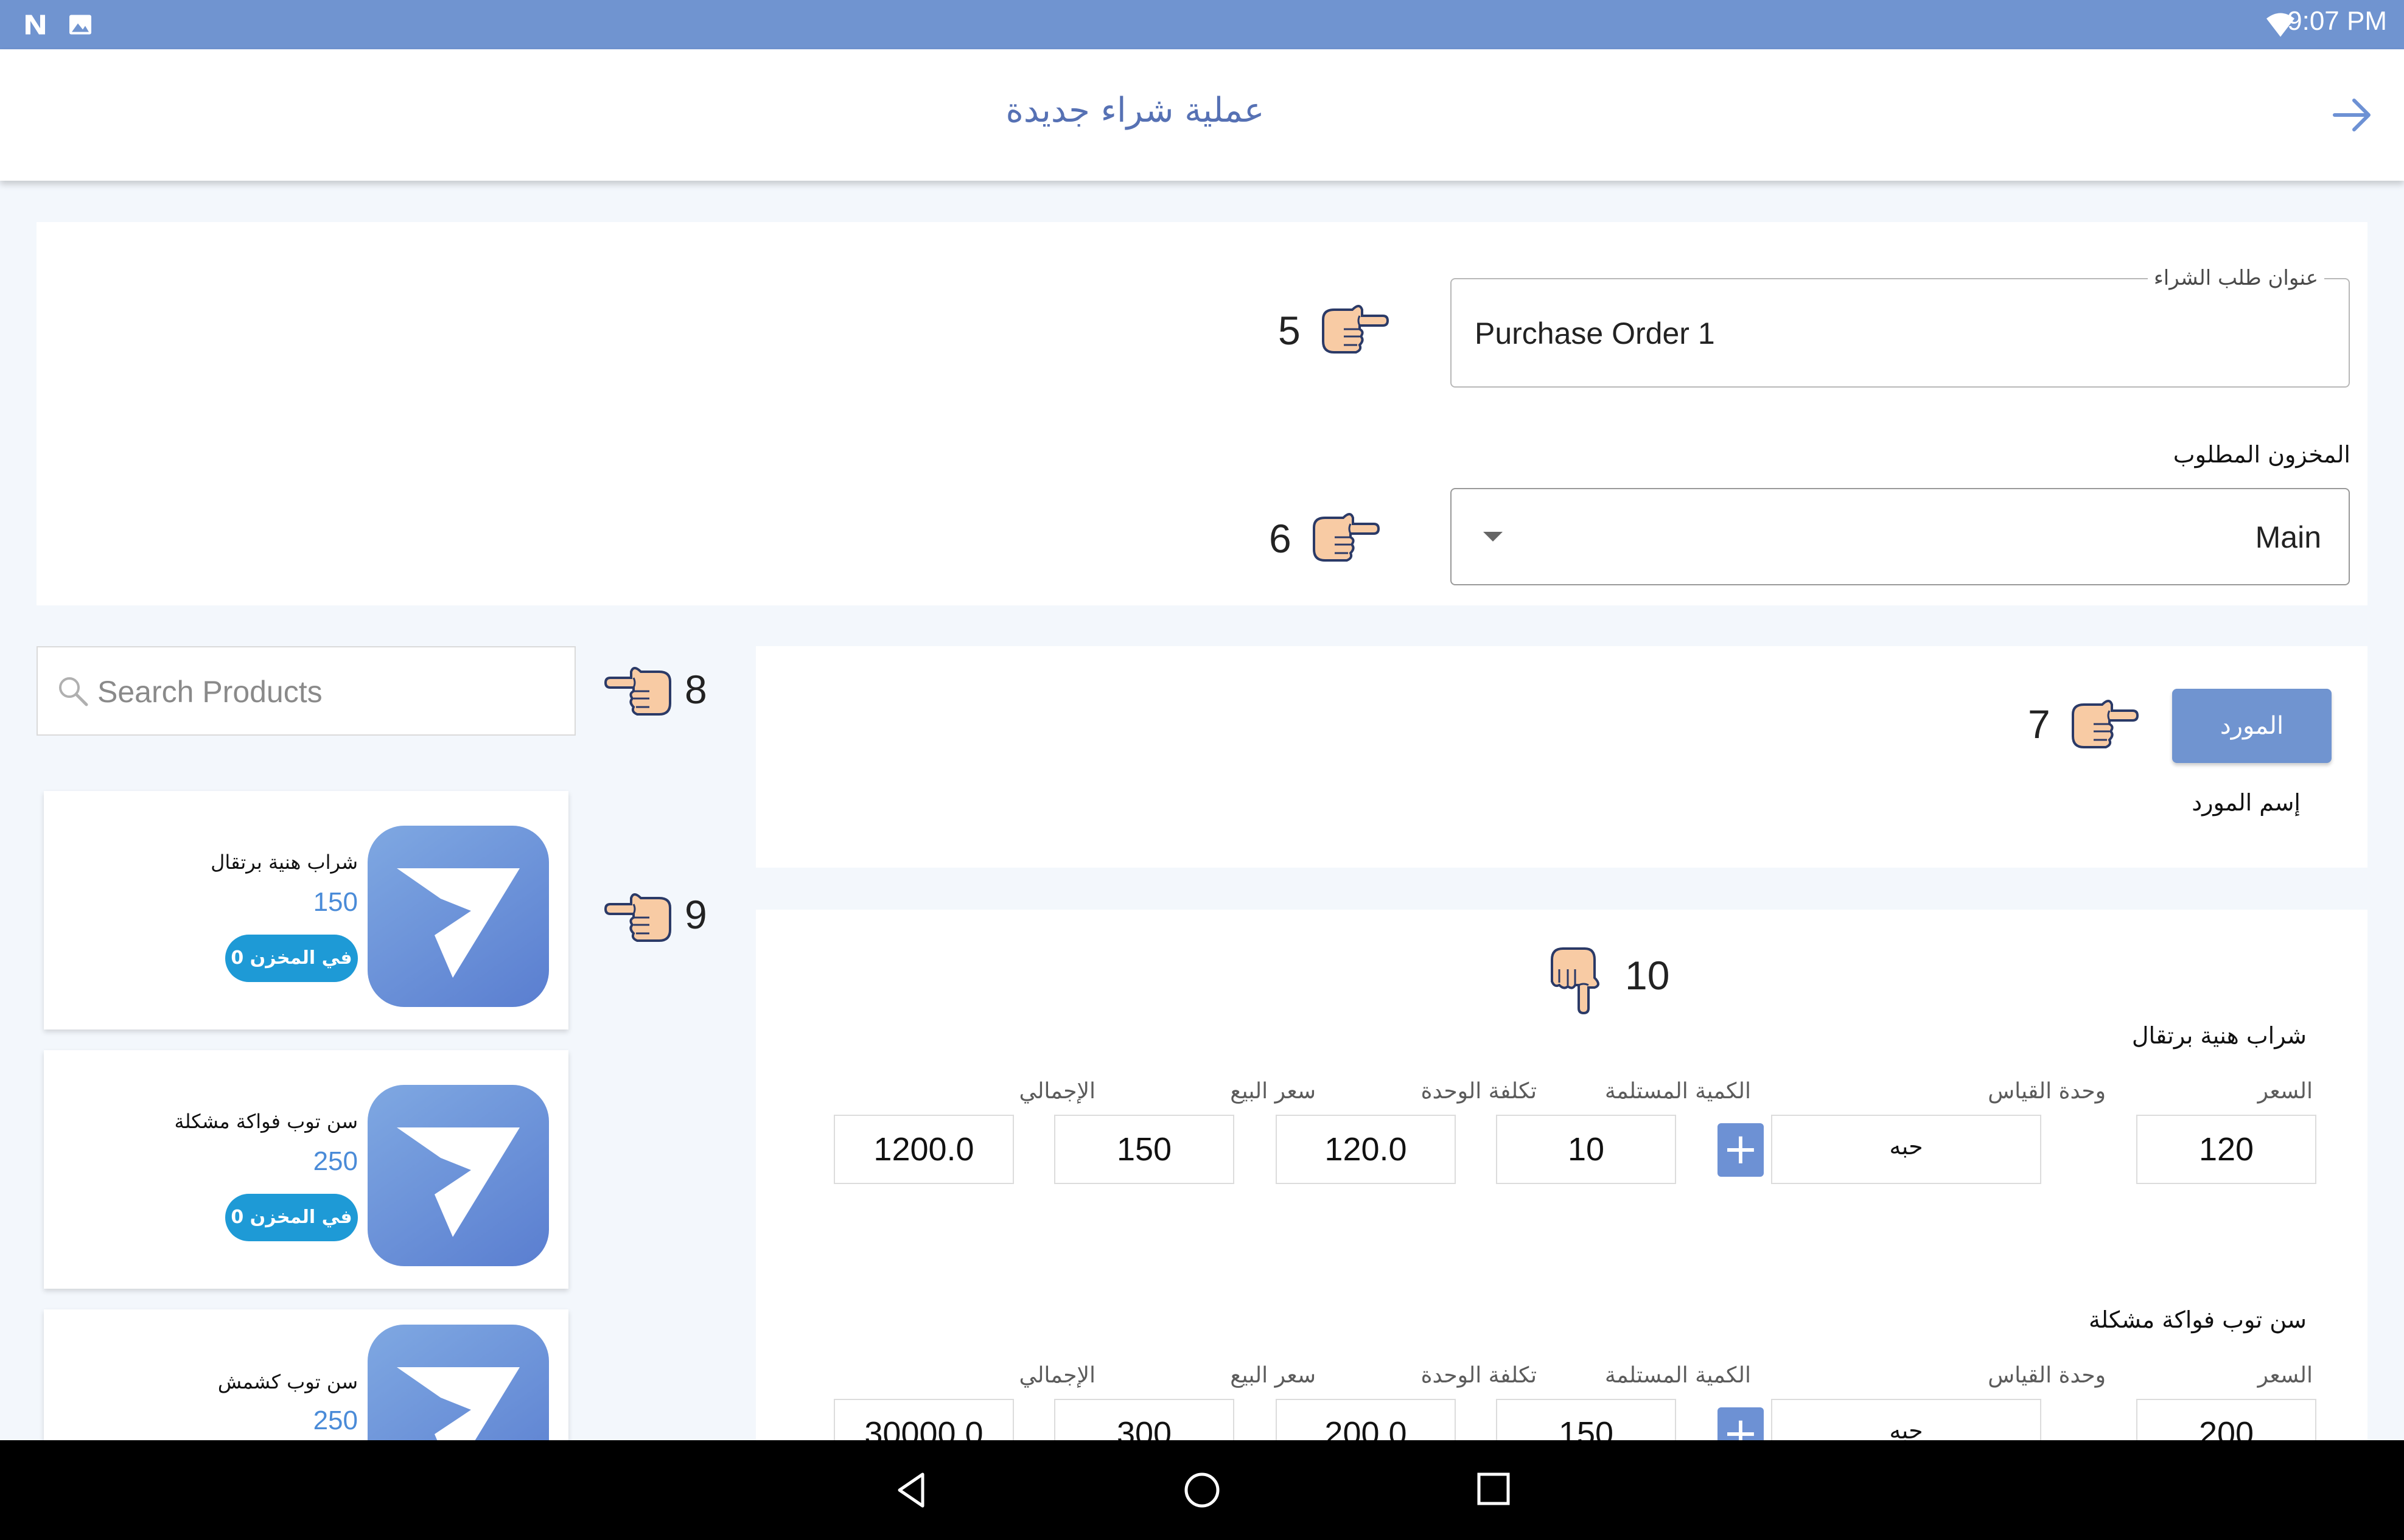 This screenshot has height=1540, width=2404. I want to click on hint-number-10: 10, so click(1648, 975).